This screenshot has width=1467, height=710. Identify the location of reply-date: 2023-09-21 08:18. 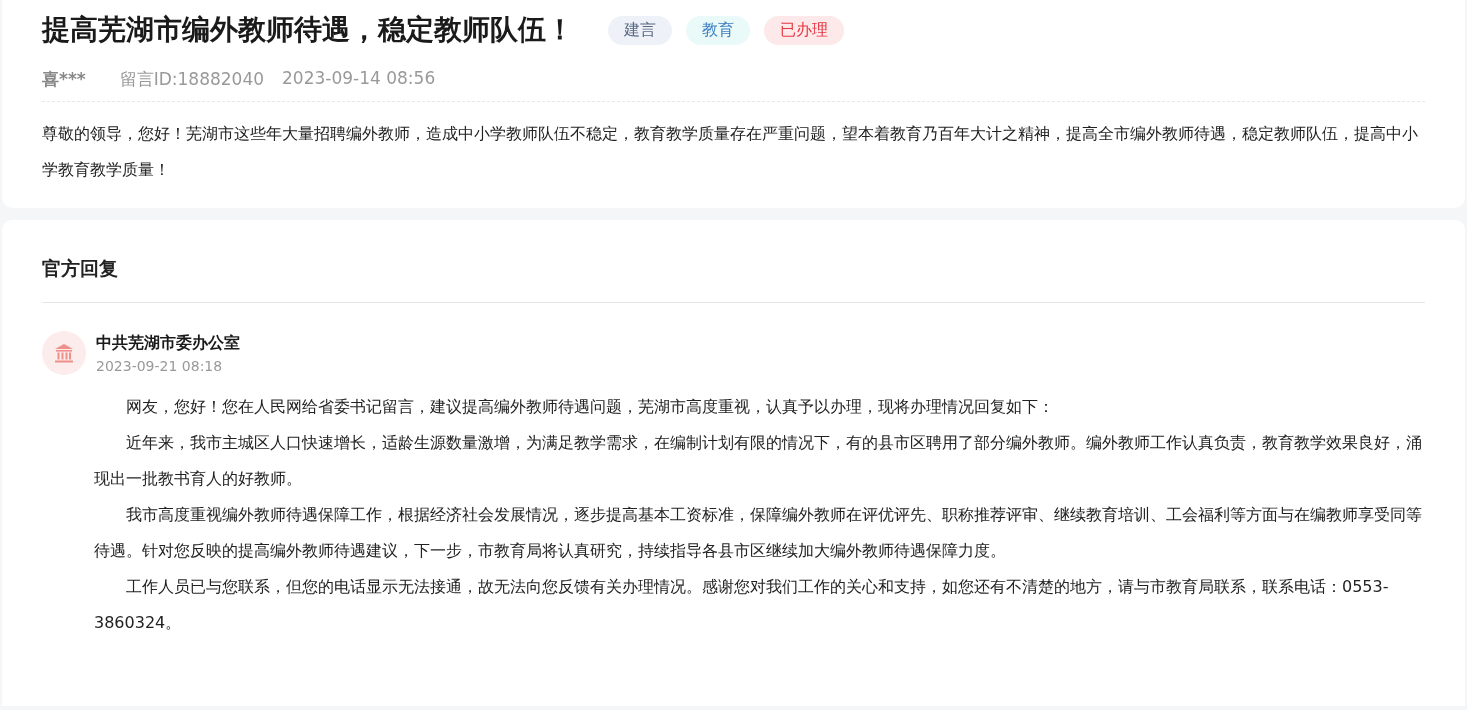
(160, 365).